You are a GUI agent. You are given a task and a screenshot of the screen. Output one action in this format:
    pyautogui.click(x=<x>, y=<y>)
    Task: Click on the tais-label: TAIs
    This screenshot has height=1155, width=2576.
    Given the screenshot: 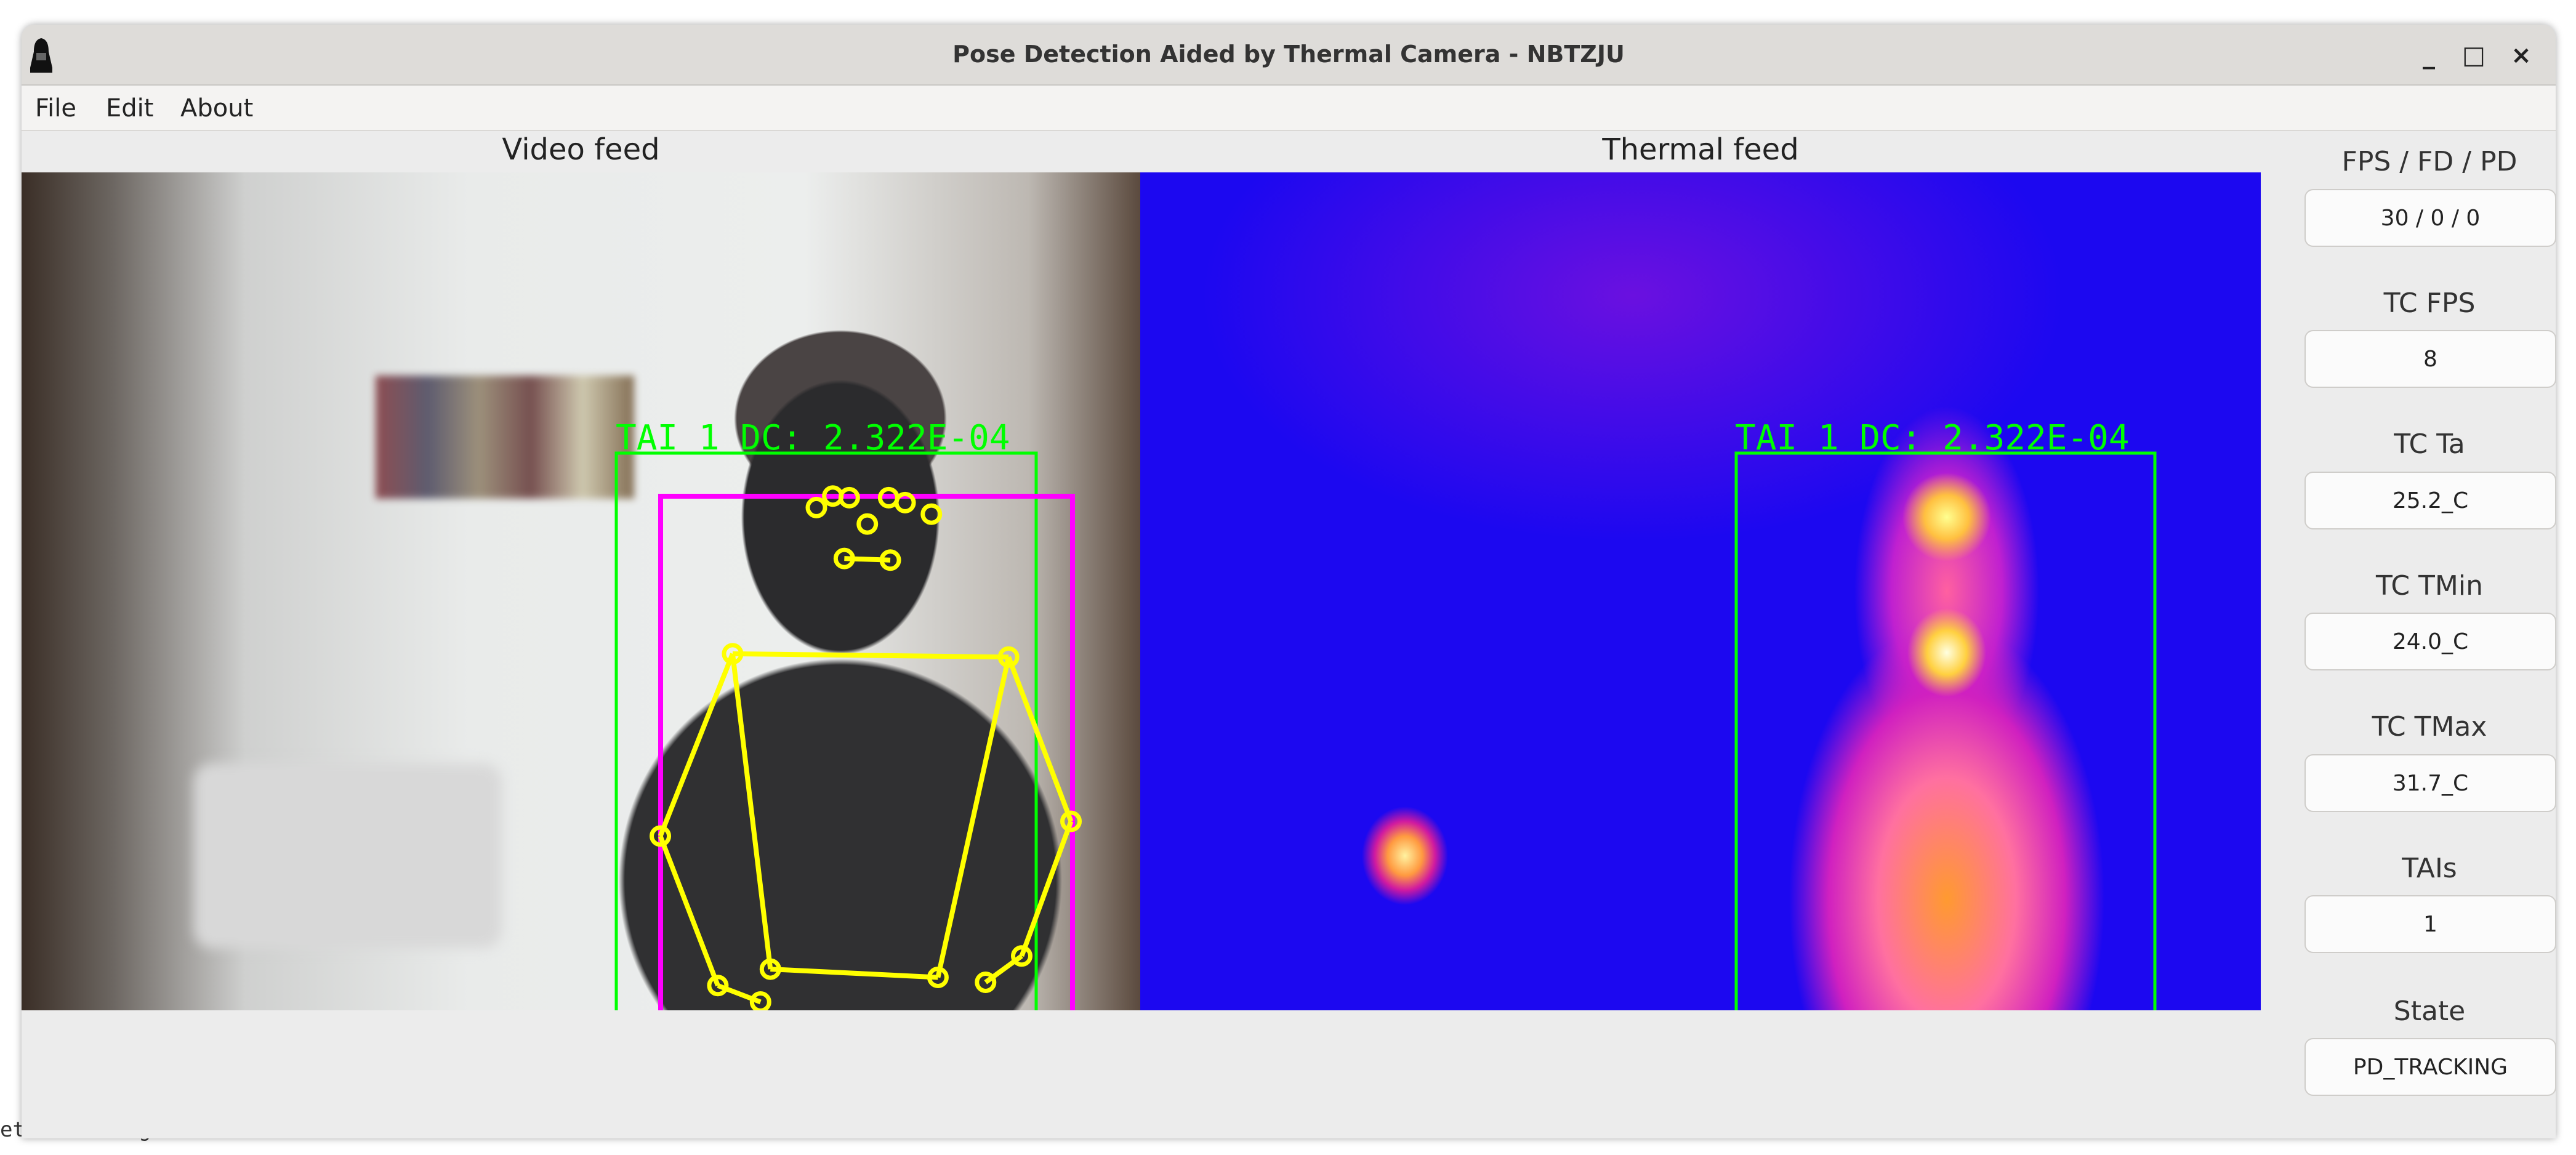 What is the action you would take?
    pyautogui.click(x=2429, y=868)
    